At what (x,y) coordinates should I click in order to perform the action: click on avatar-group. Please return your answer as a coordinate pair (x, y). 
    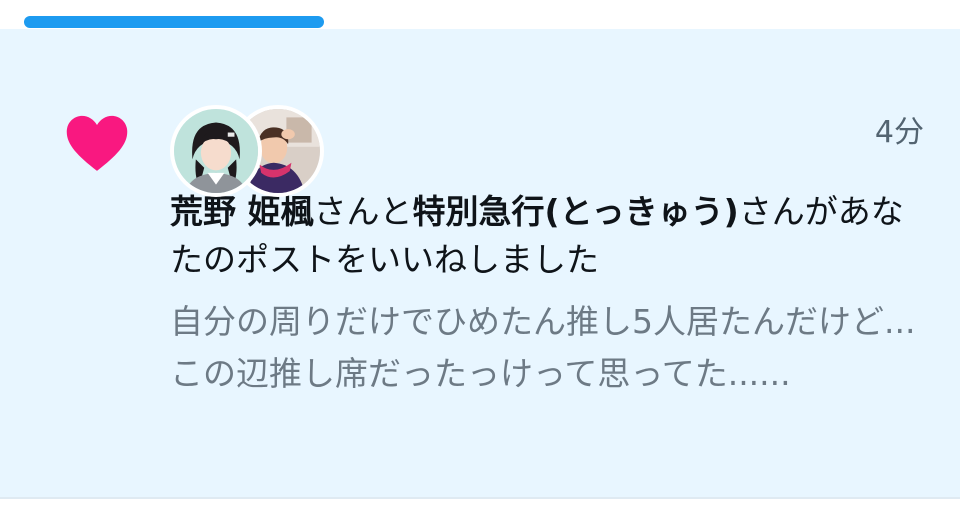
    Looking at the image, I should click on (250, 153).